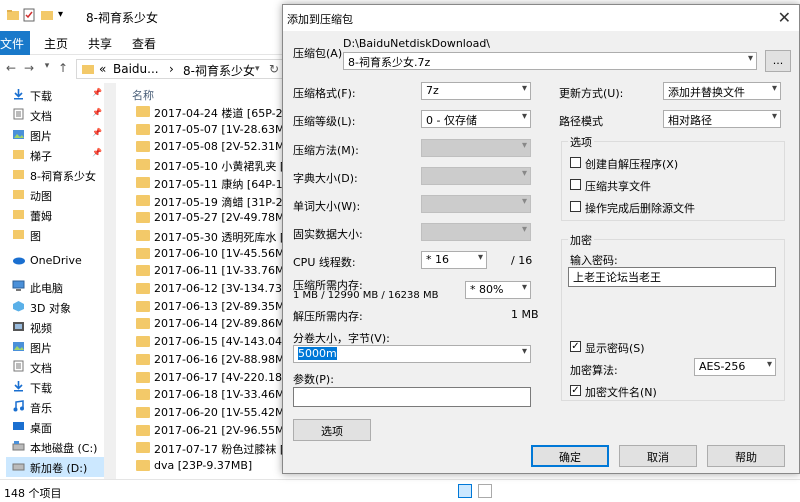 The image size is (800, 502). Describe the element at coordinates (672, 277) in the screenshot. I see `password-input: 上老王论坛当老王` at that location.